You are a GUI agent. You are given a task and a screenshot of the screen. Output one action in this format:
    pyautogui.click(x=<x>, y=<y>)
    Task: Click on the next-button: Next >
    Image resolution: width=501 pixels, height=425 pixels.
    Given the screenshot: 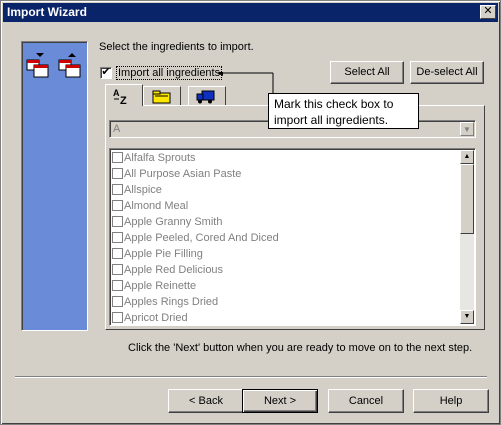 What is the action you would take?
    pyautogui.click(x=280, y=401)
    